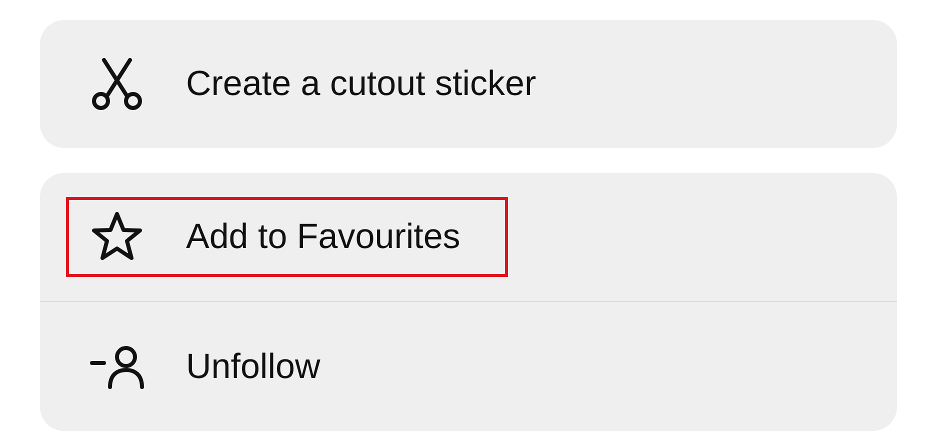 This screenshot has width=934, height=447. I want to click on menu-item: Add to Favourites, so click(250, 237).